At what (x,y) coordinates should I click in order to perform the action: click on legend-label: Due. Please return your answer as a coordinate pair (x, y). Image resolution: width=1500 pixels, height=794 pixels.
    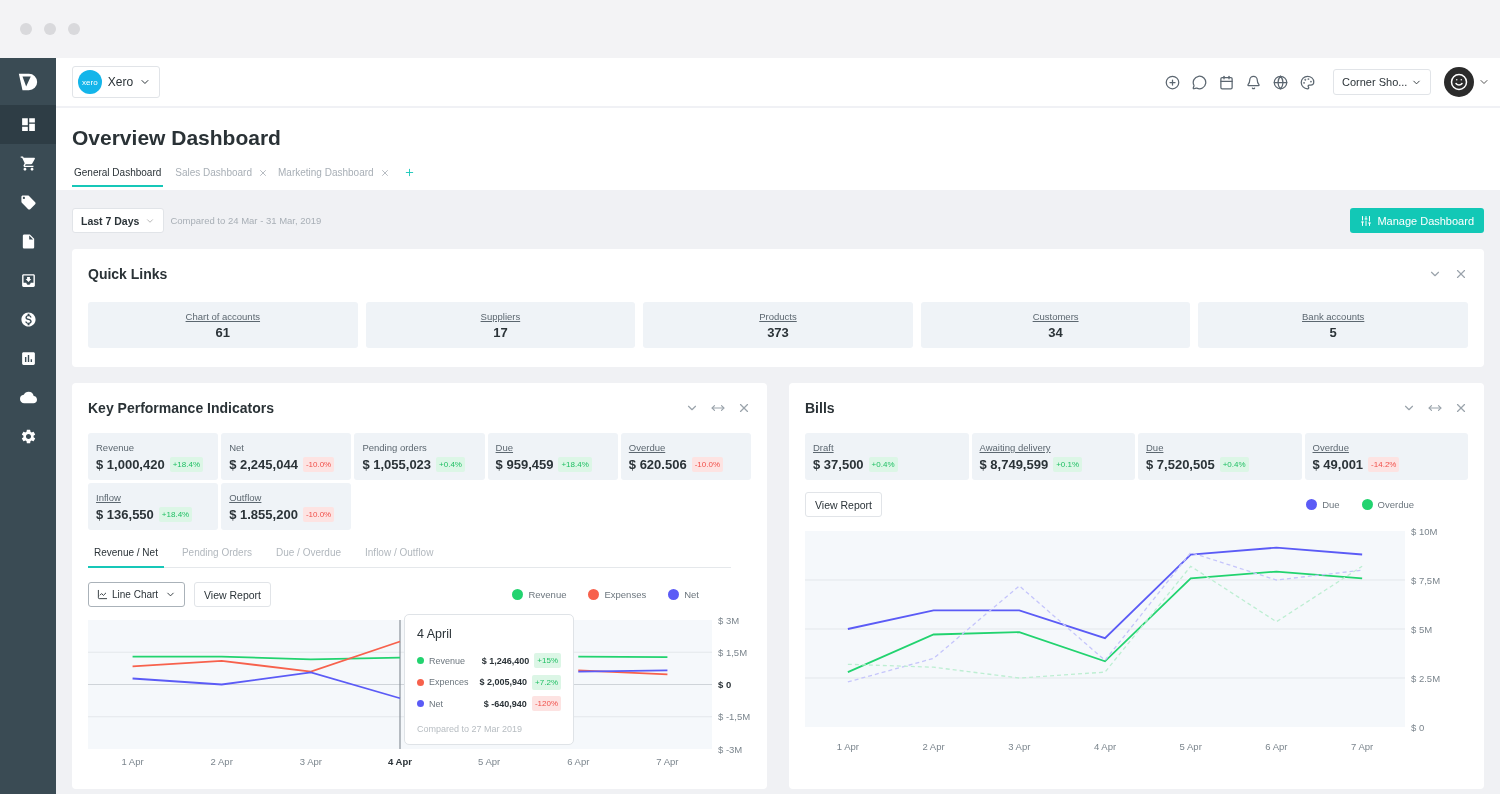
    Looking at the image, I should click on (1331, 504).